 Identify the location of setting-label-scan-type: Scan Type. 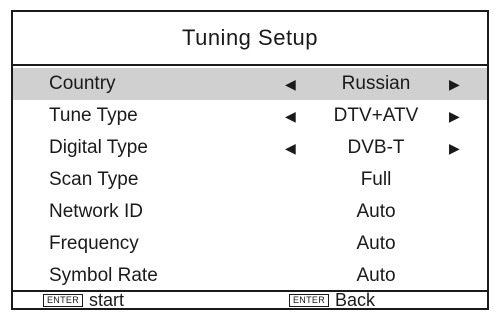
(94, 179).